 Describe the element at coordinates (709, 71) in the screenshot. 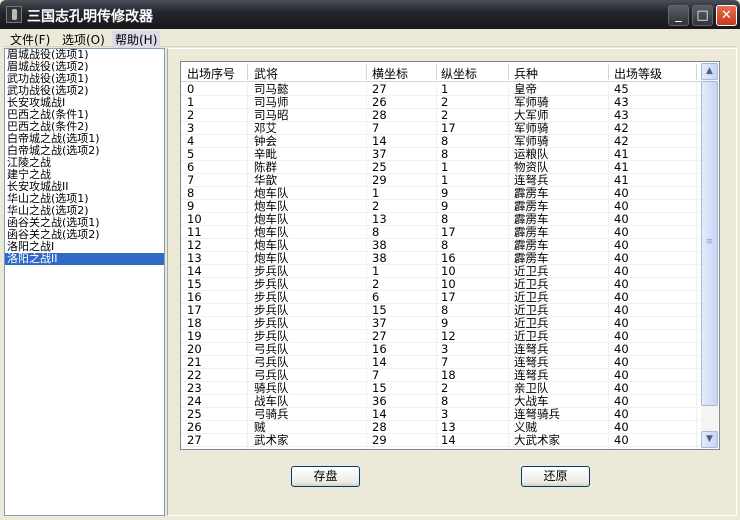

I see `scroll-up-icon: ▲` at that location.